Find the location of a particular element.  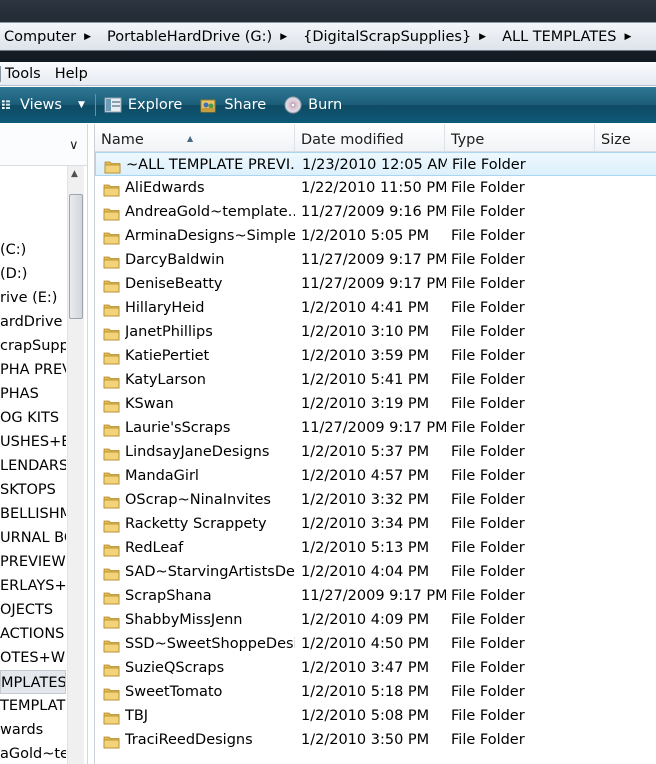

views-button: Views ▼ is located at coordinates (42, 105).